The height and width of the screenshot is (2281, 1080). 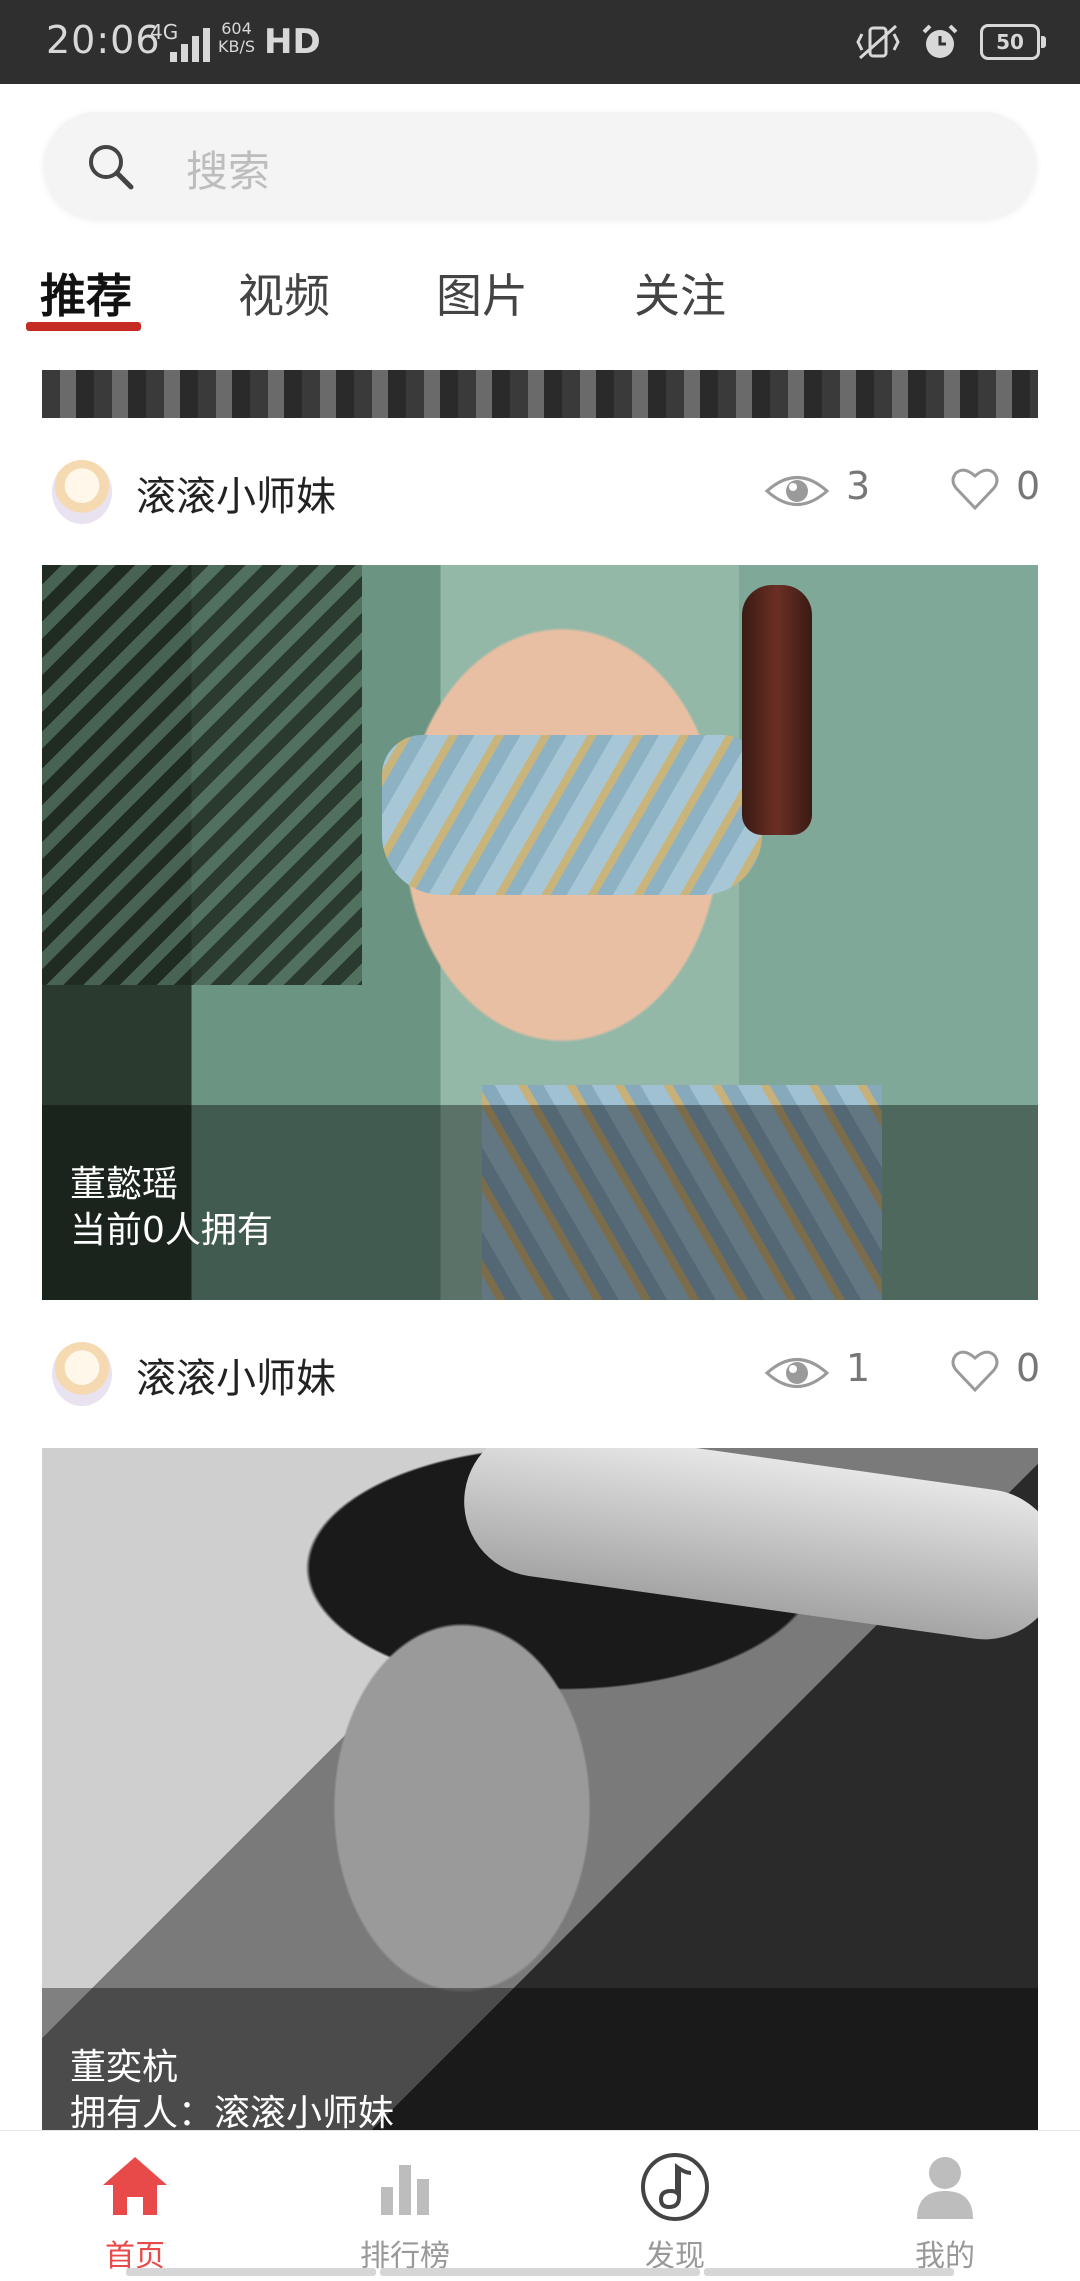 I want to click on search-input: 搜索, so click(x=228, y=168).